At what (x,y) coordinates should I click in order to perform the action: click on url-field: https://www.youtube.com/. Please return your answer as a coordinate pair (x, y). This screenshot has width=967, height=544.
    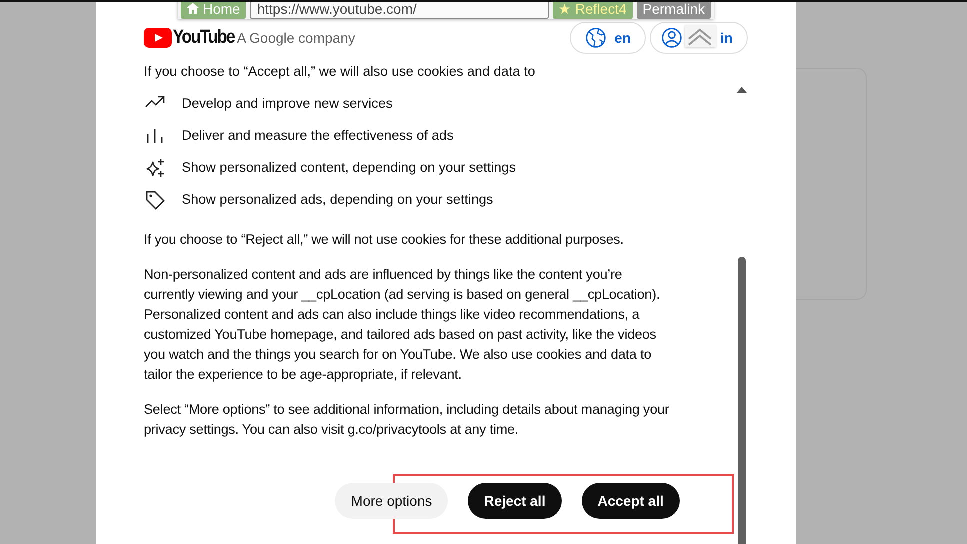
    Looking at the image, I should click on (399, 10).